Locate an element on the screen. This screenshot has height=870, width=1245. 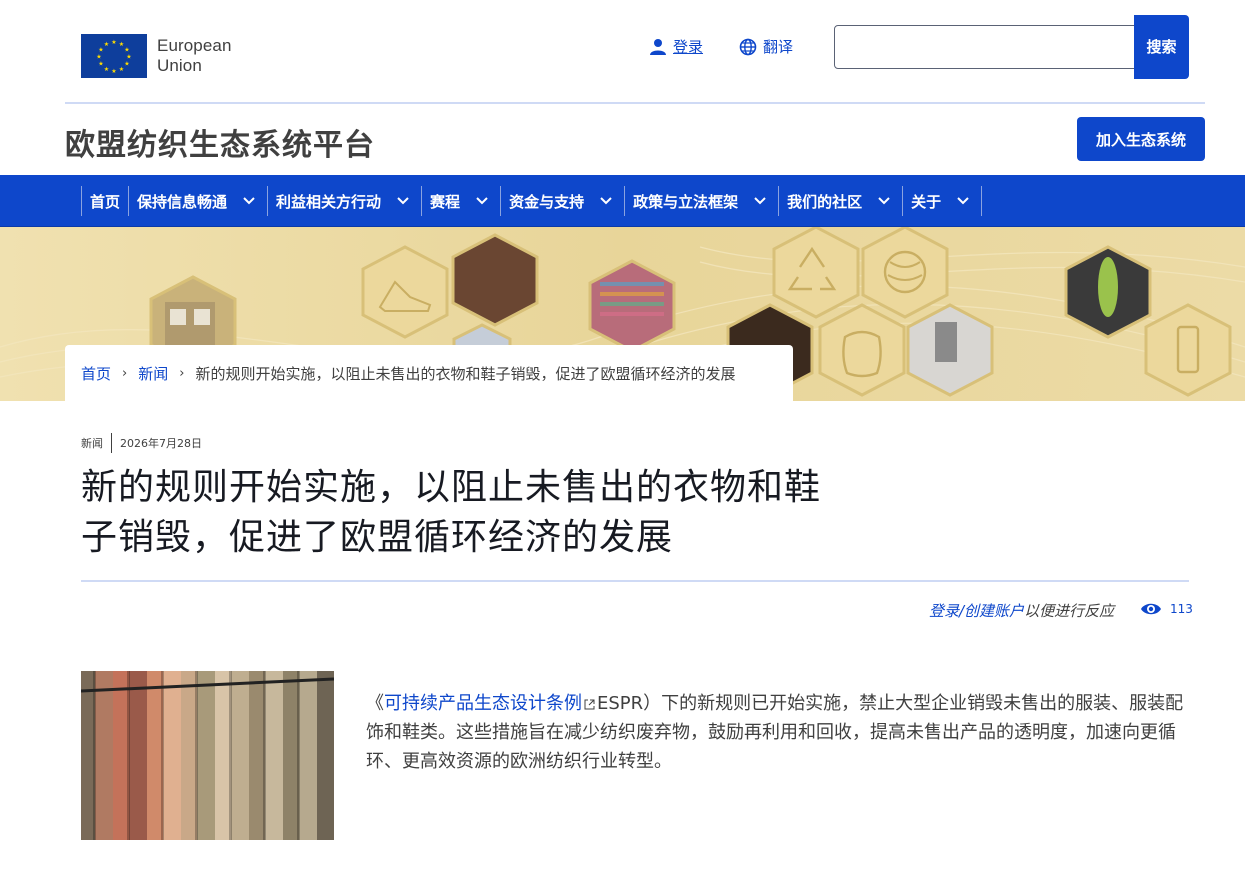
article-title-line-2: 子销毁，促进了欧盟循环经济的发展 is located at coordinates (377, 537).